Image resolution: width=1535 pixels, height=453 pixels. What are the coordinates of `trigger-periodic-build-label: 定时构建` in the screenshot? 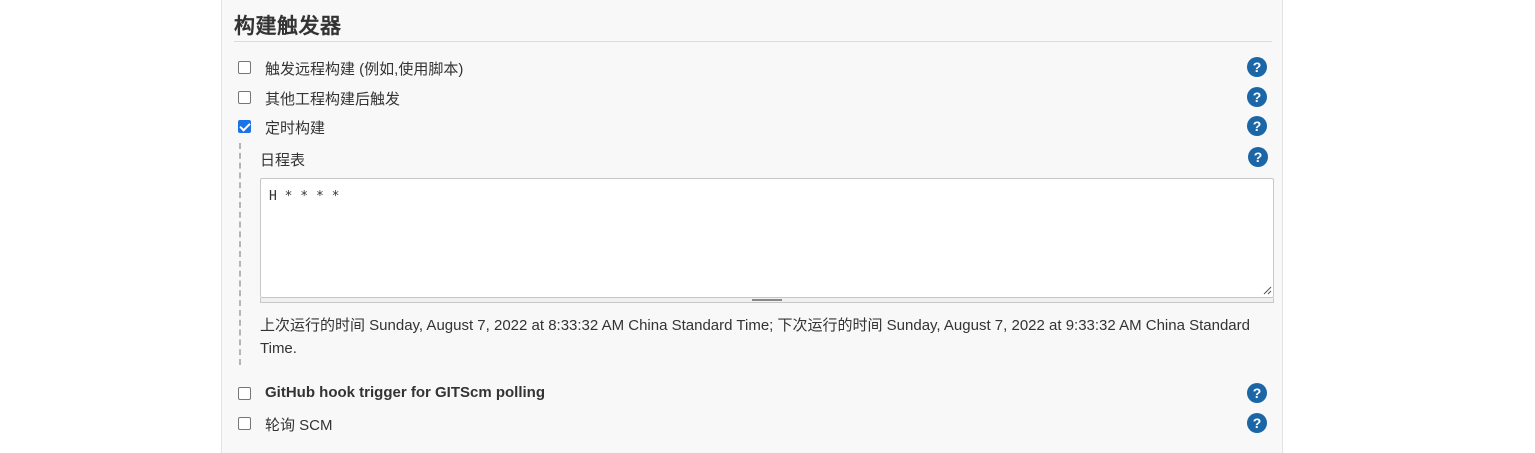 It's located at (295, 127).